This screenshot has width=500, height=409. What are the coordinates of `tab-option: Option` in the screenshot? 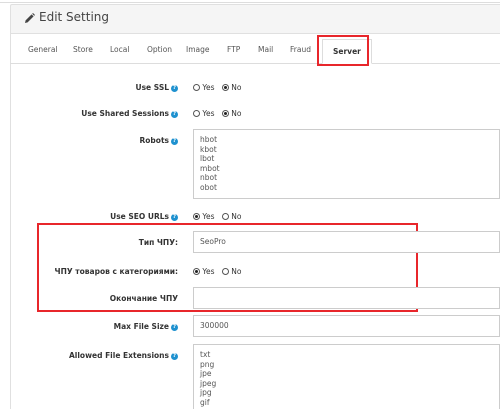 It's located at (159, 49).